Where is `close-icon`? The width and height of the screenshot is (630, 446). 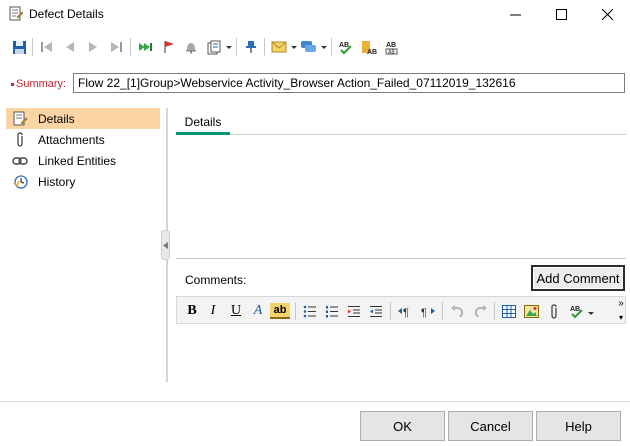 close-icon is located at coordinates (607, 14).